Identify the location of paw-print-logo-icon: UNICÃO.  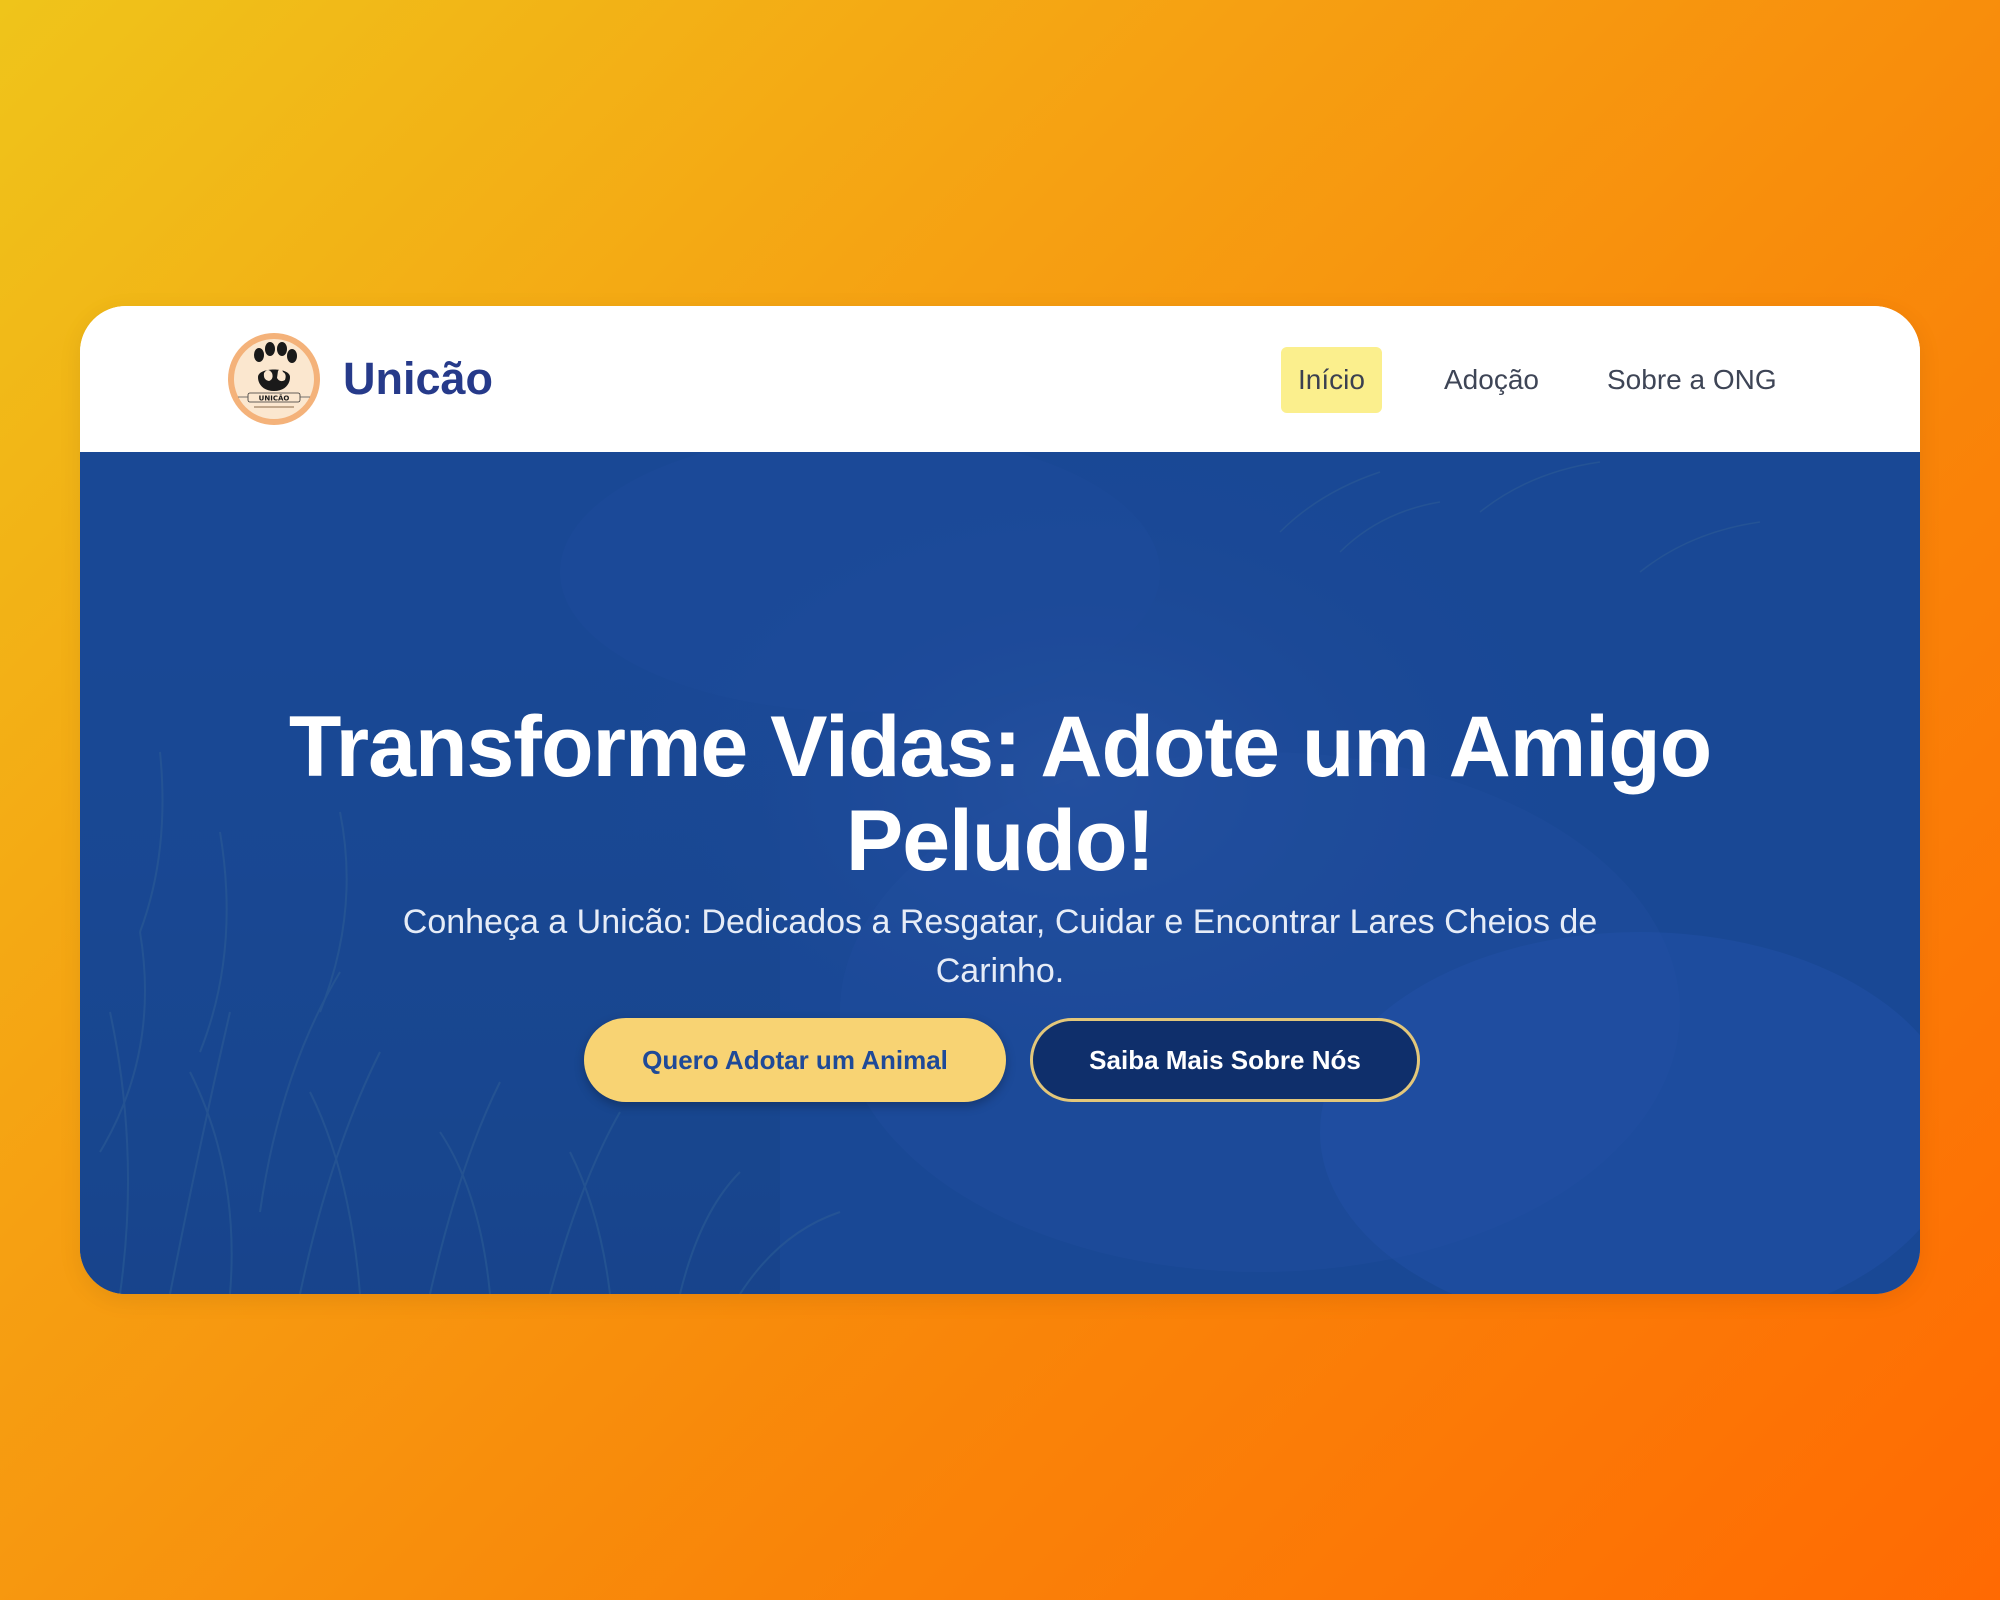
(274, 375).